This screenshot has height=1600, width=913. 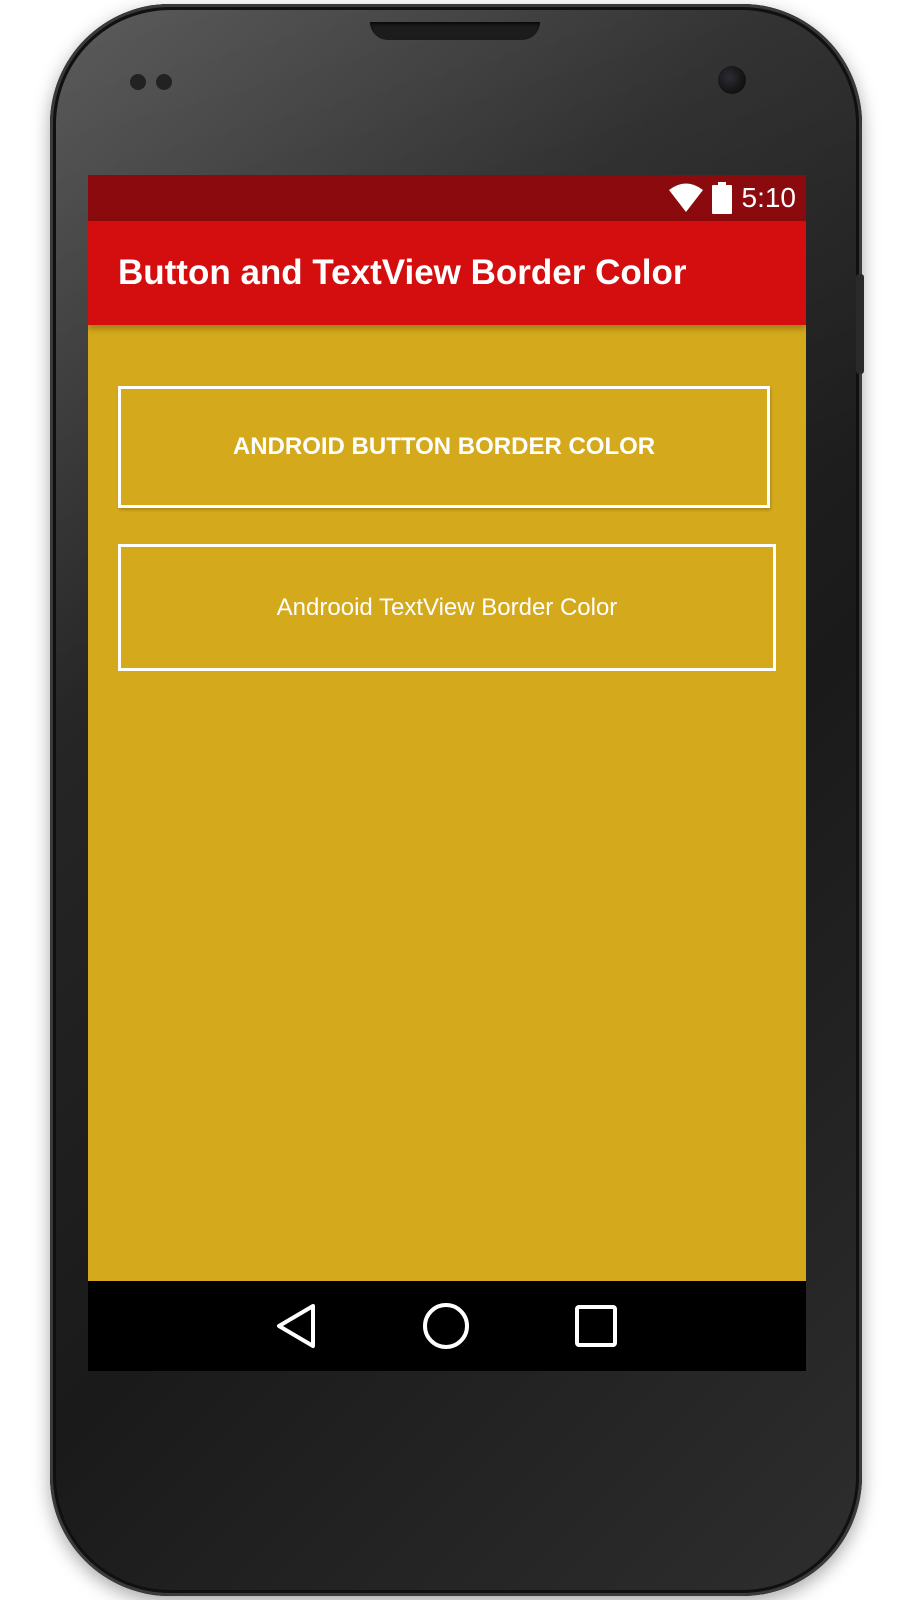 What do you see at coordinates (164, 82) in the screenshot?
I see `light-sensor` at bounding box center [164, 82].